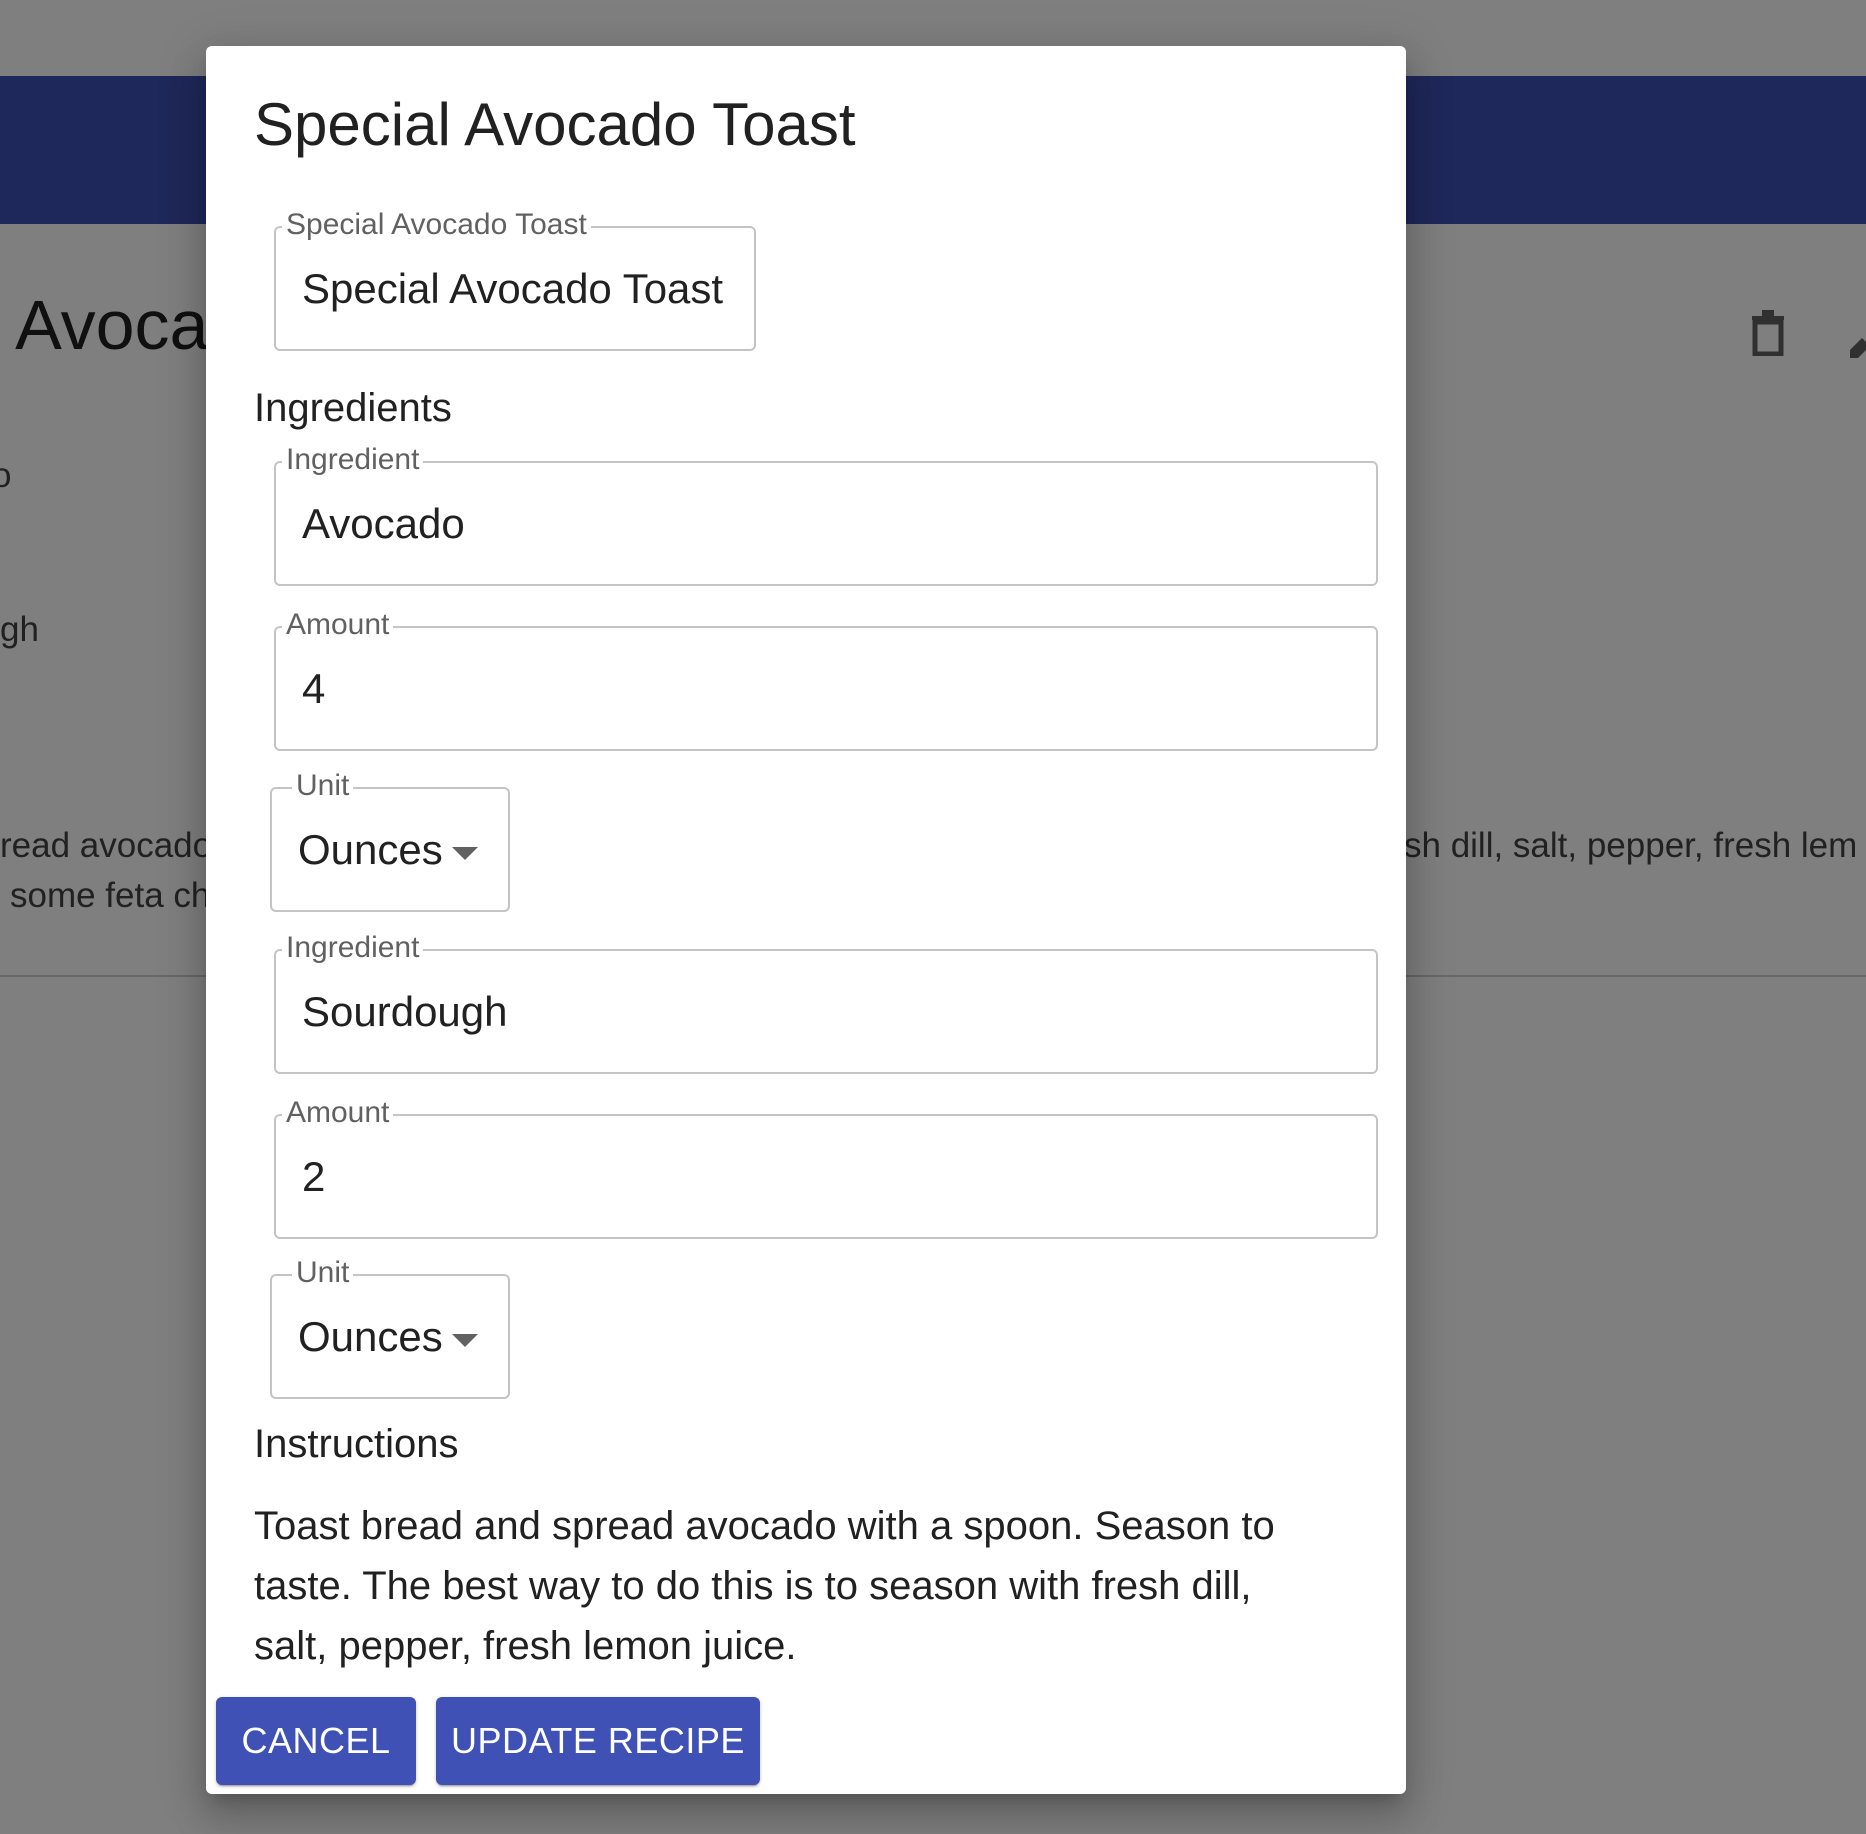  Describe the element at coordinates (513, 288) in the screenshot. I see `recipe-name-value: Special Avocado Toast` at that location.